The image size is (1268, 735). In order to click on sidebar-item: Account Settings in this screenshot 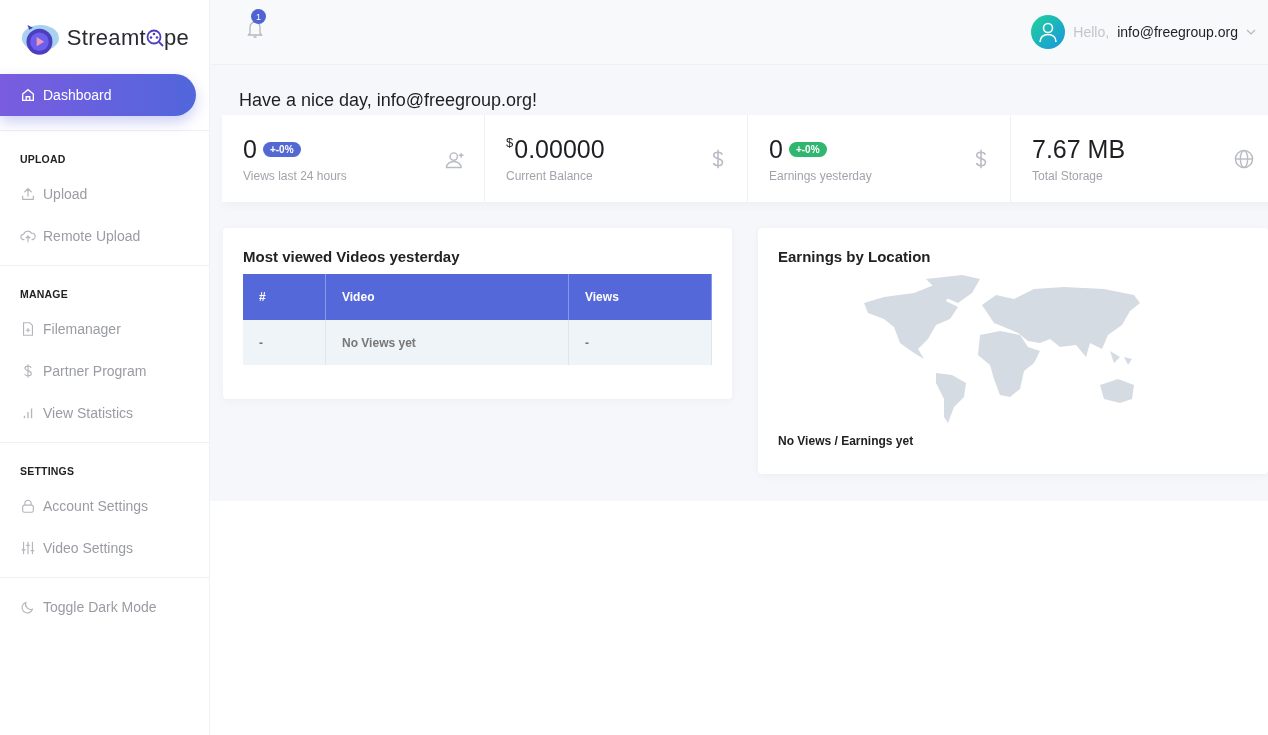, I will do `click(104, 506)`.